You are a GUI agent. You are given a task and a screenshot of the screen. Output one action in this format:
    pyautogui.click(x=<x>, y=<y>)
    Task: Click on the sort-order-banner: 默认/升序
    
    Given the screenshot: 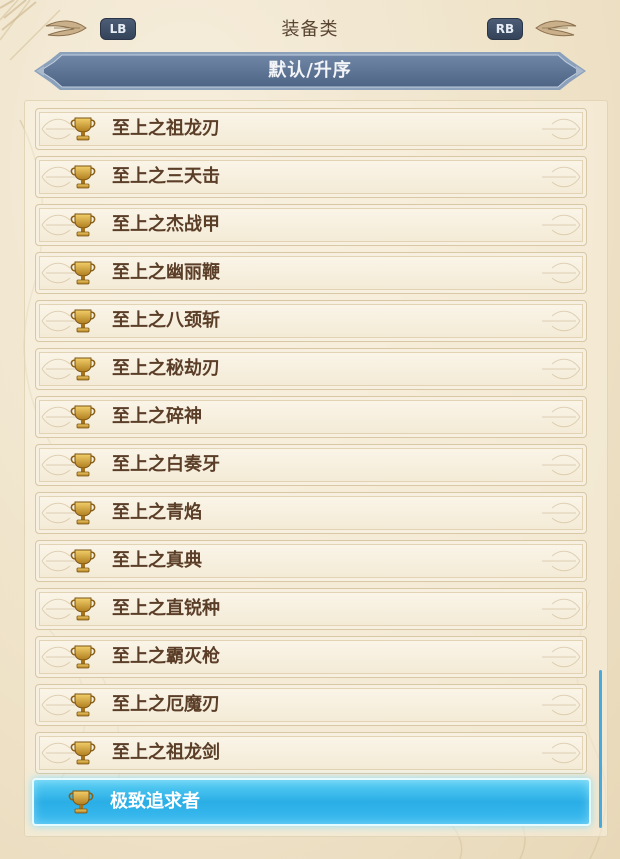 What is the action you would take?
    pyautogui.click(x=310, y=71)
    